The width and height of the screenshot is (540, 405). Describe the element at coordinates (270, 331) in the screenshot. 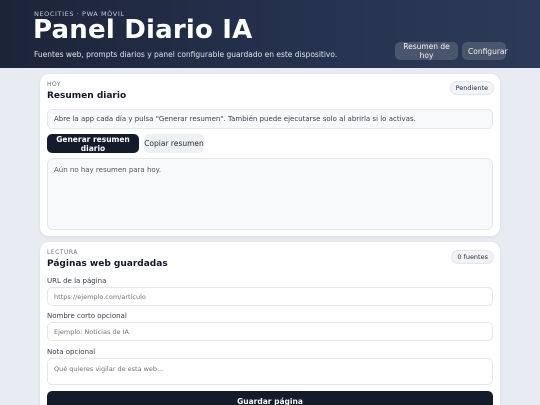

I see `name-input` at that location.